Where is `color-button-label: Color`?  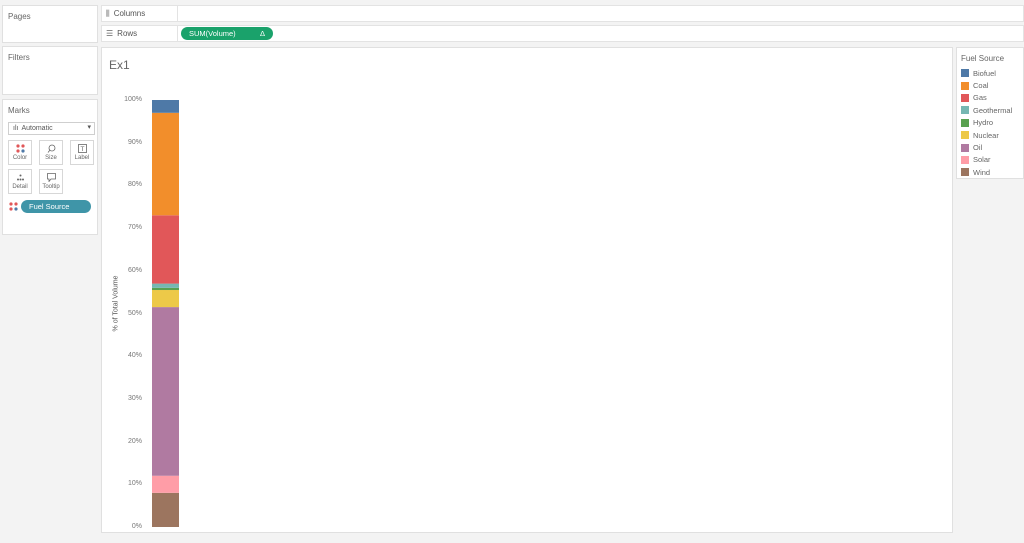 color-button-label: Color is located at coordinates (20, 158).